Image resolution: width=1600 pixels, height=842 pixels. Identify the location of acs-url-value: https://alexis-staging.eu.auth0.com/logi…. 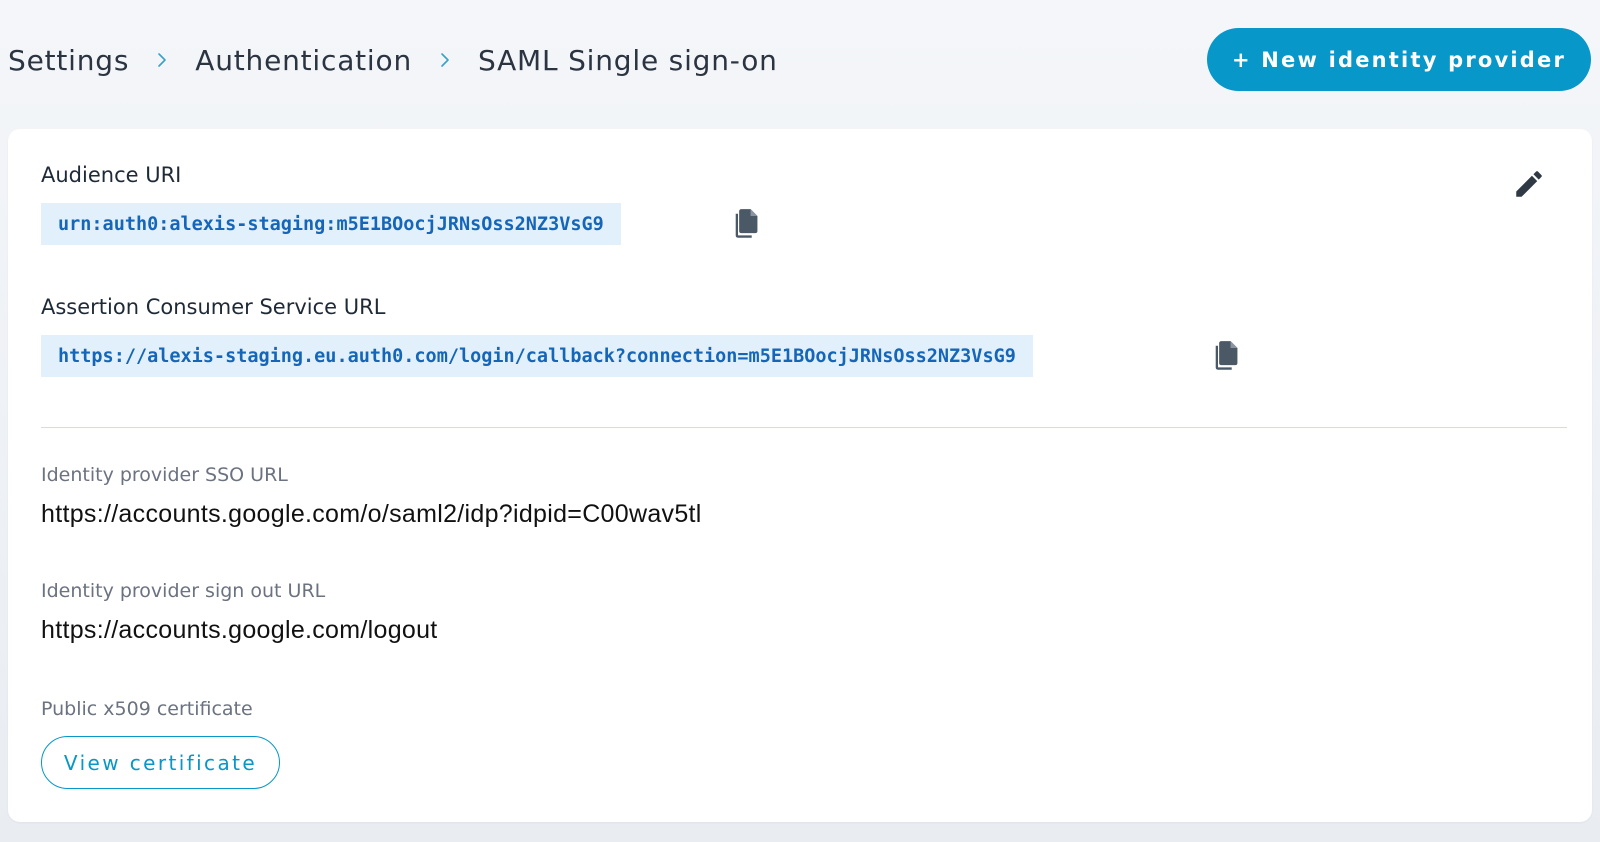
(537, 356).